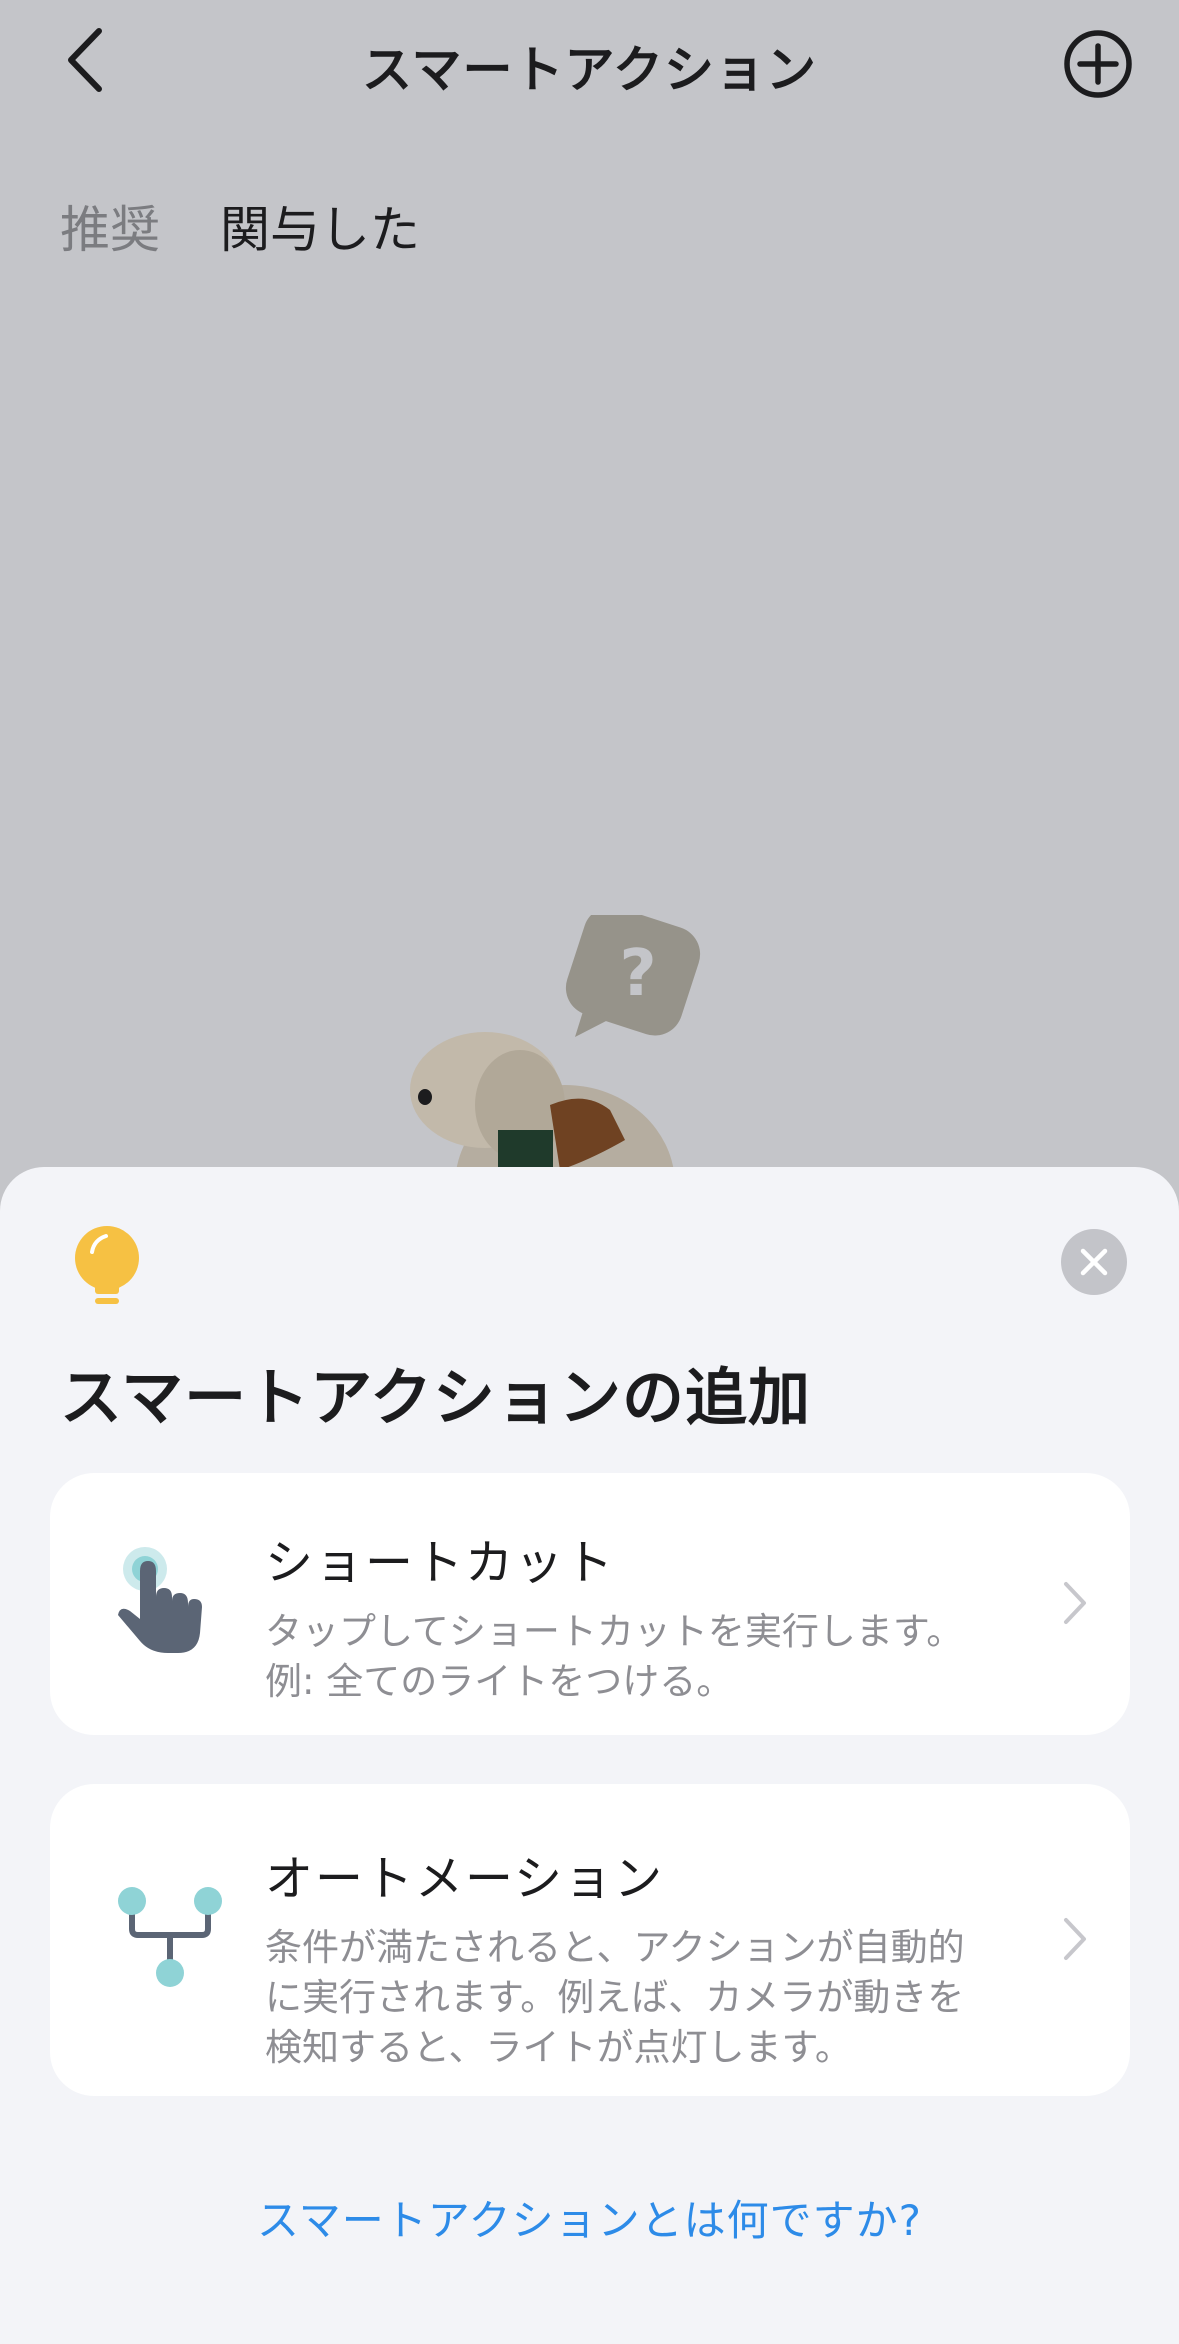 The image size is (1179, 2344). What do you see at coordinates (440, 1563) in the screenshot?
I see `shortcut-title: ショートカット` at bounding box center [440, 1563].